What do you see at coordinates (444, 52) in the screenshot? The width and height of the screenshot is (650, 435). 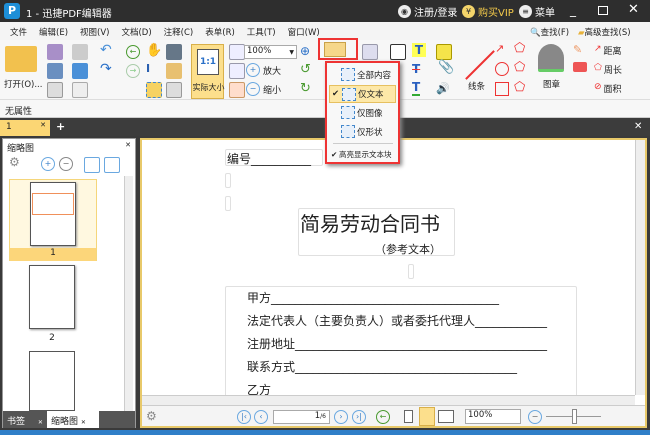 I see `note-icon` at bounding box center [444, 52].